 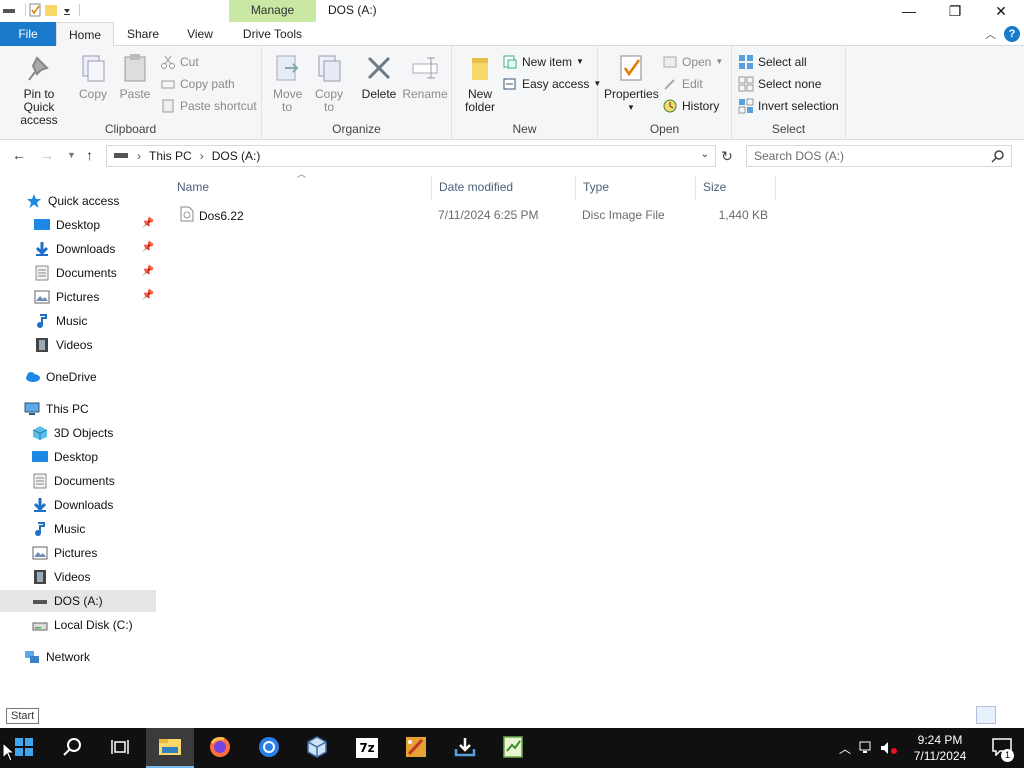 What do you see at coordinates (379, 76) in the screenshot?
I see `delete-button: Delete` at bounding box center [379, 76].